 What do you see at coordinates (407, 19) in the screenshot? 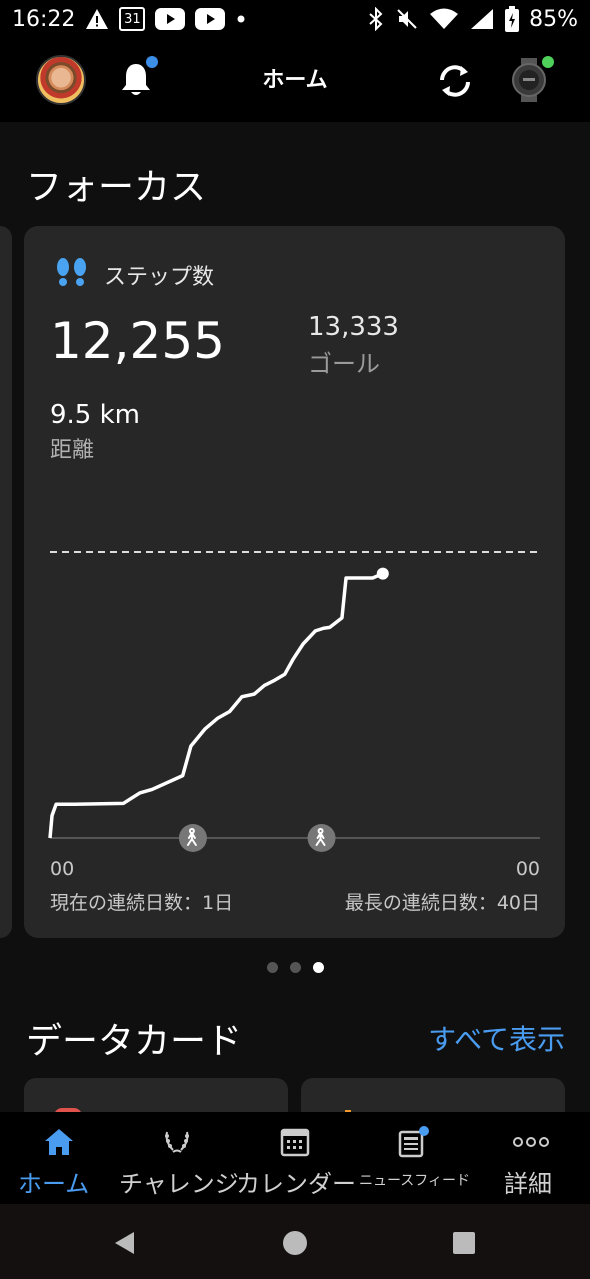
I see `mute-icon` at bounding box center [407, 19].